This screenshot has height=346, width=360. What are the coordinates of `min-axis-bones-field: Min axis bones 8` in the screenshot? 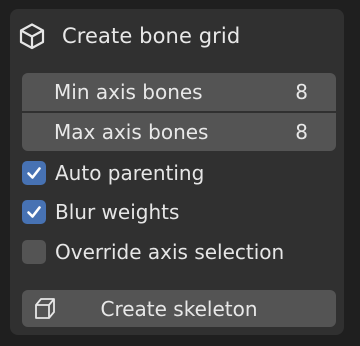 It's located at (179, 92).